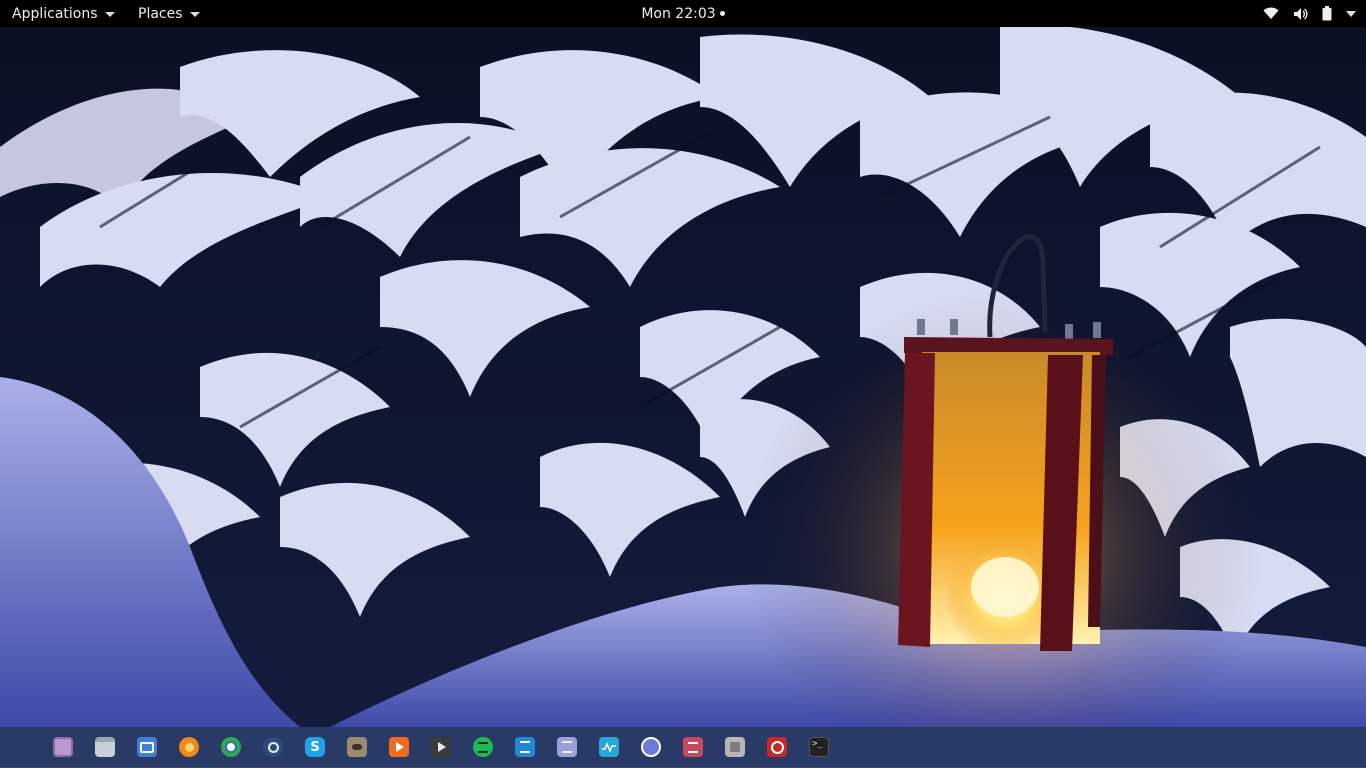 The image size is (1366, 768). I want to click on top-bar: Applications Places Mon 22:03, so click(683, 13).